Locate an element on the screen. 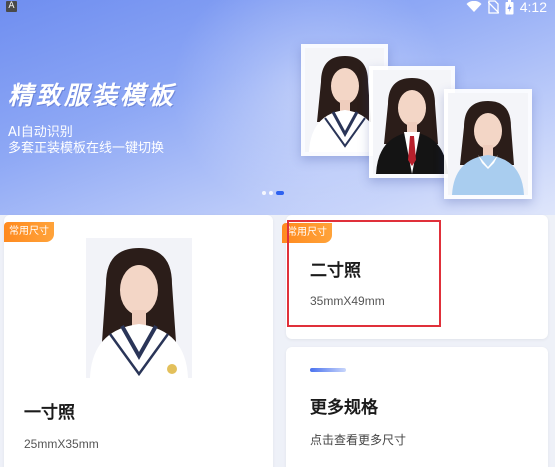 The width and height of the screenshot is (555, 467). sample-photo-shirt is located at coordinates (488, 144).